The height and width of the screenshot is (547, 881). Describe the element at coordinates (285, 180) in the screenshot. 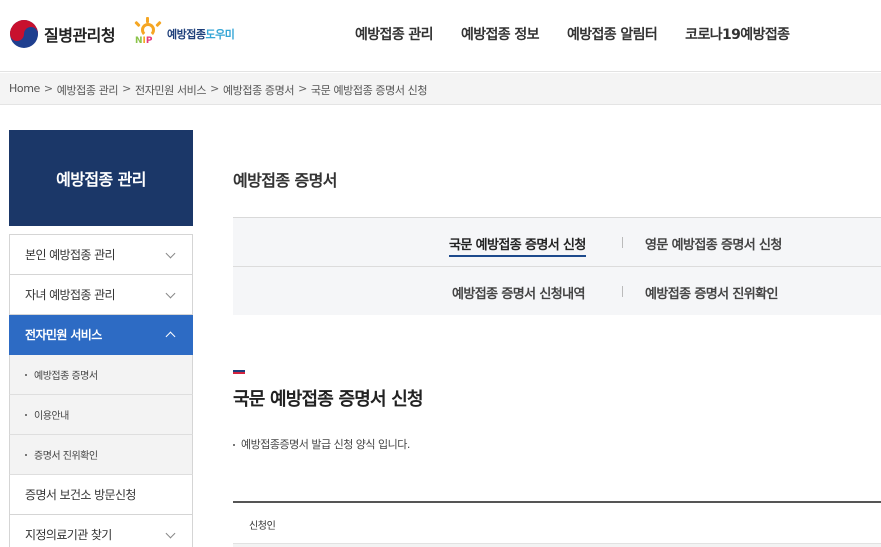

I see `page-title: 예방접종 증명서` at that location.